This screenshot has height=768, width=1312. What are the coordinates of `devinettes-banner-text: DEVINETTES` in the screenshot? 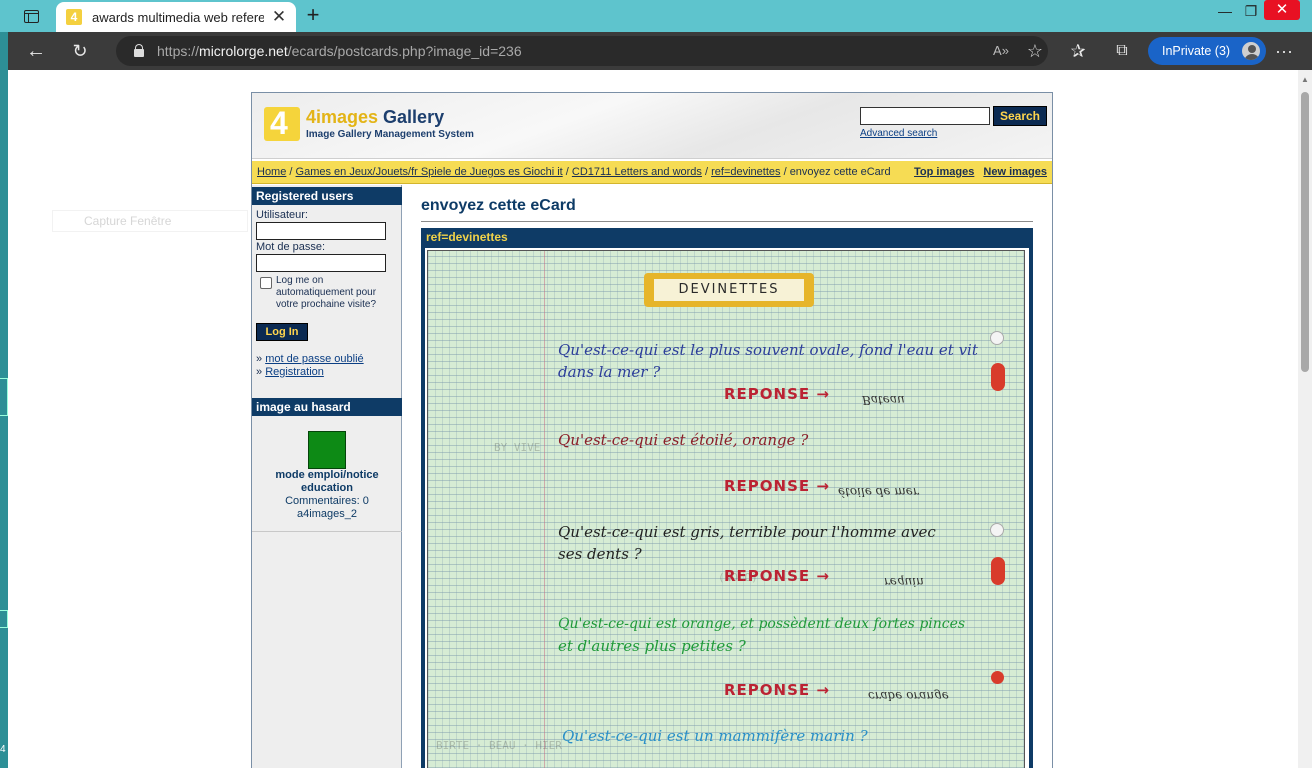 It's located at (729, 290).